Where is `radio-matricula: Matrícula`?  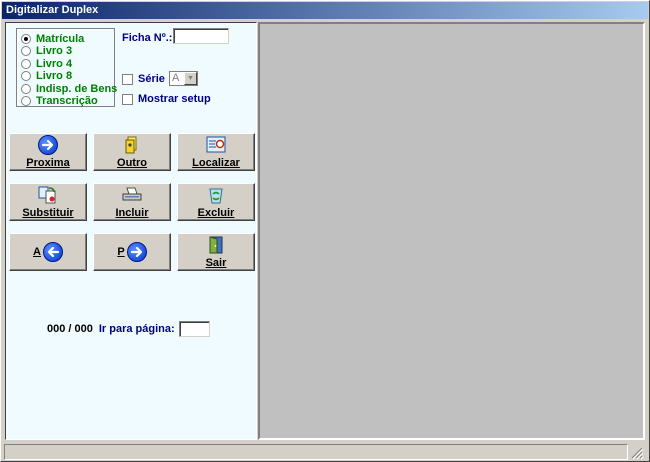
radio-matricula: Matrícula is located at coordinates (52, 39).